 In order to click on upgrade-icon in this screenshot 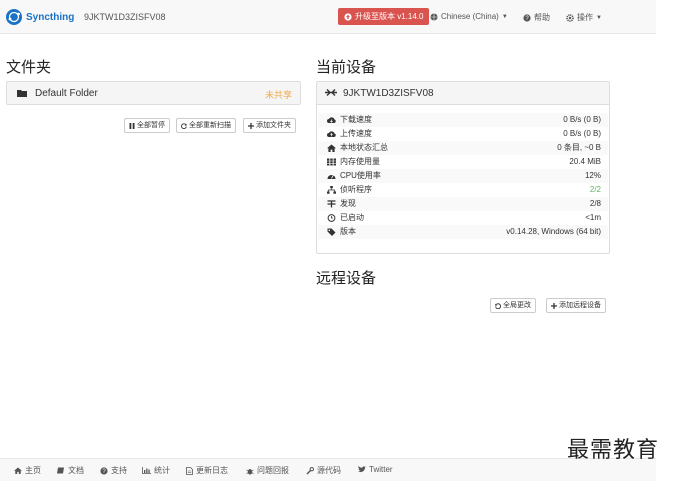, I will do `click(348, 16)`.